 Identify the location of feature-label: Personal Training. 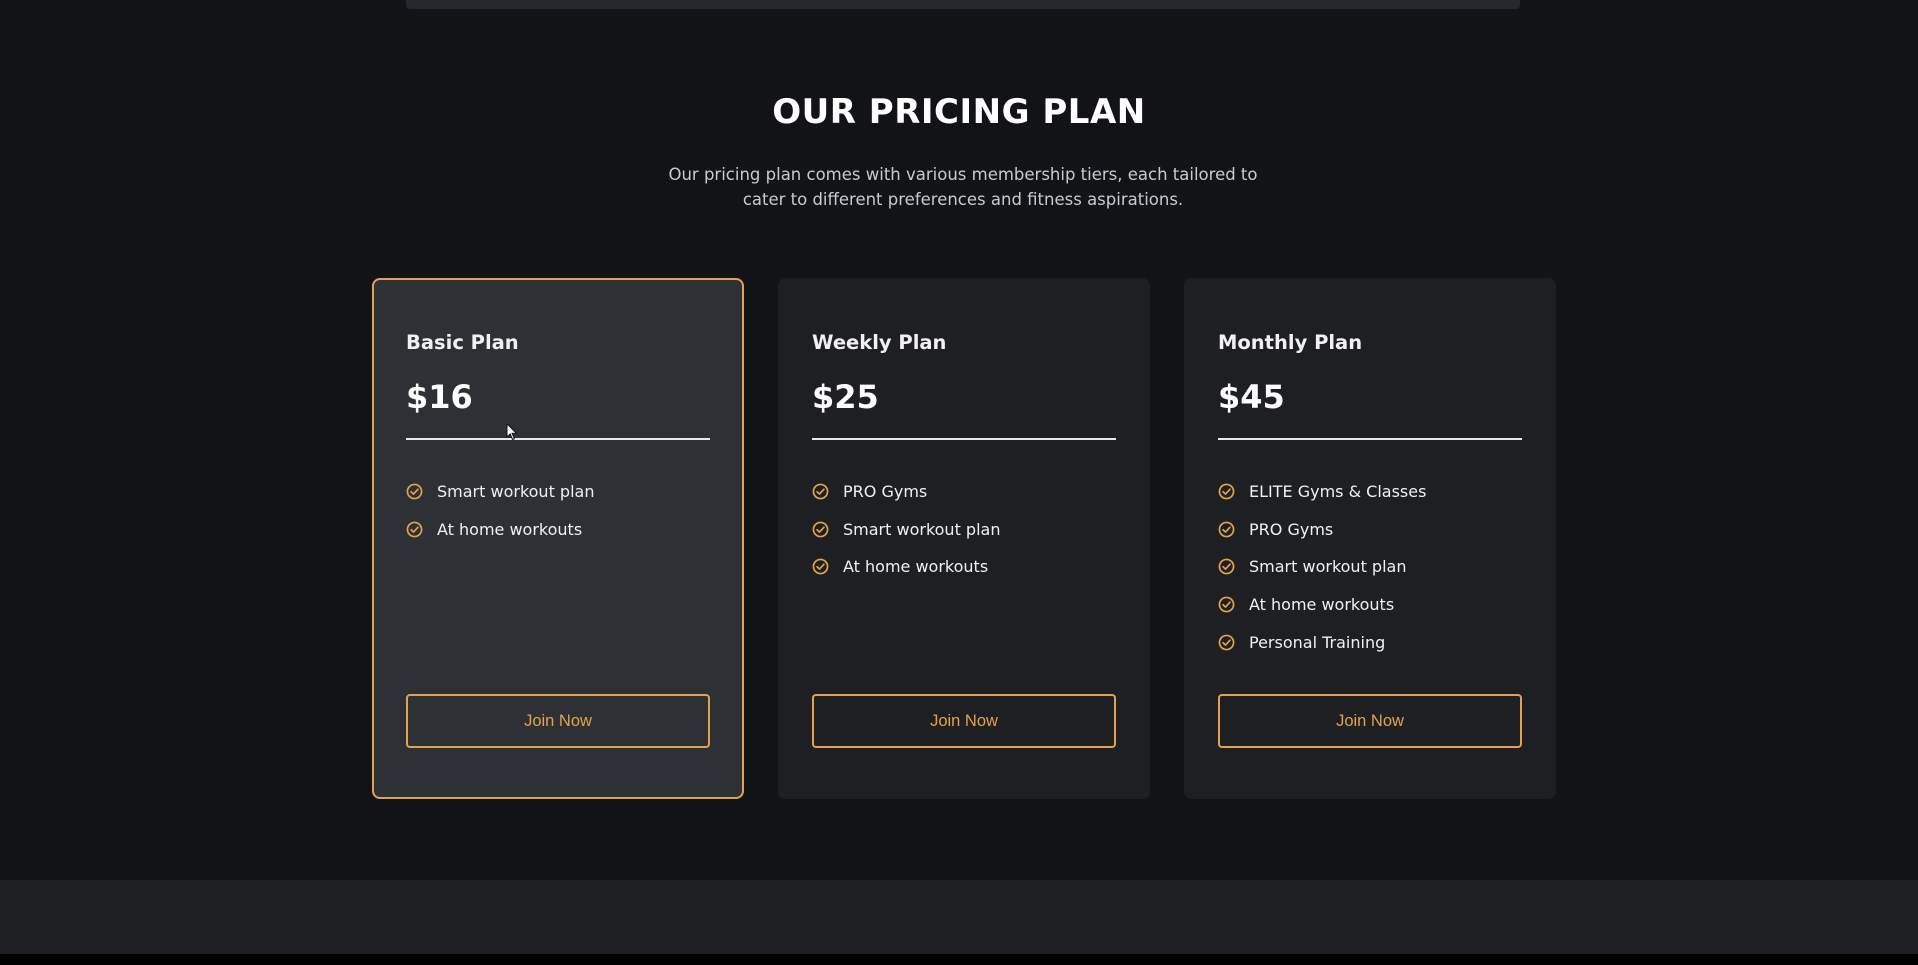
(1317, 642).